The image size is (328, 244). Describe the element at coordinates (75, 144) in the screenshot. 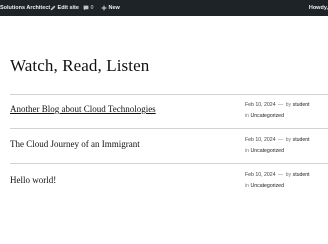

I see `post-title-link: The Cloud Journey of an Immigrant` at that location.